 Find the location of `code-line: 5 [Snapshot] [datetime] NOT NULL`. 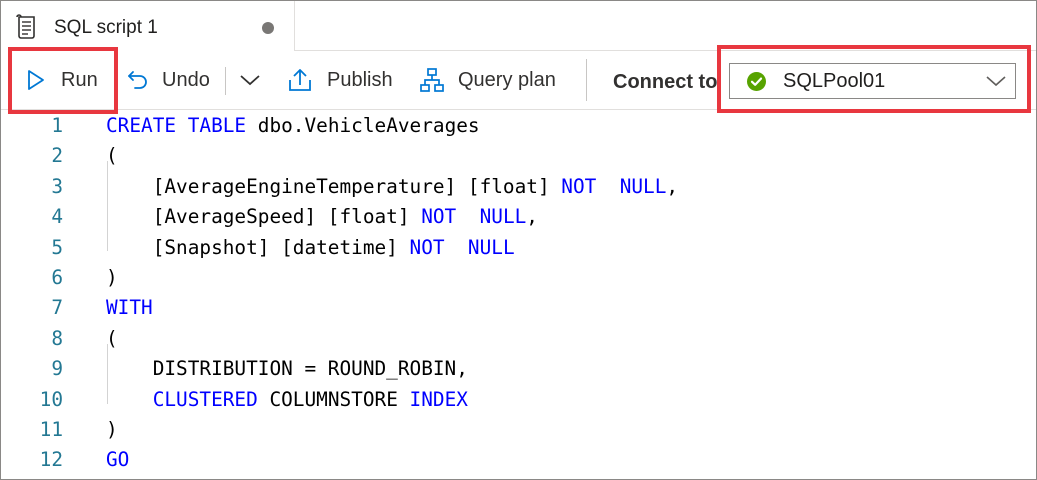

code-line: 5 [Snapshot] [datetime] NOT NULL is located at coordinates (518, 248).